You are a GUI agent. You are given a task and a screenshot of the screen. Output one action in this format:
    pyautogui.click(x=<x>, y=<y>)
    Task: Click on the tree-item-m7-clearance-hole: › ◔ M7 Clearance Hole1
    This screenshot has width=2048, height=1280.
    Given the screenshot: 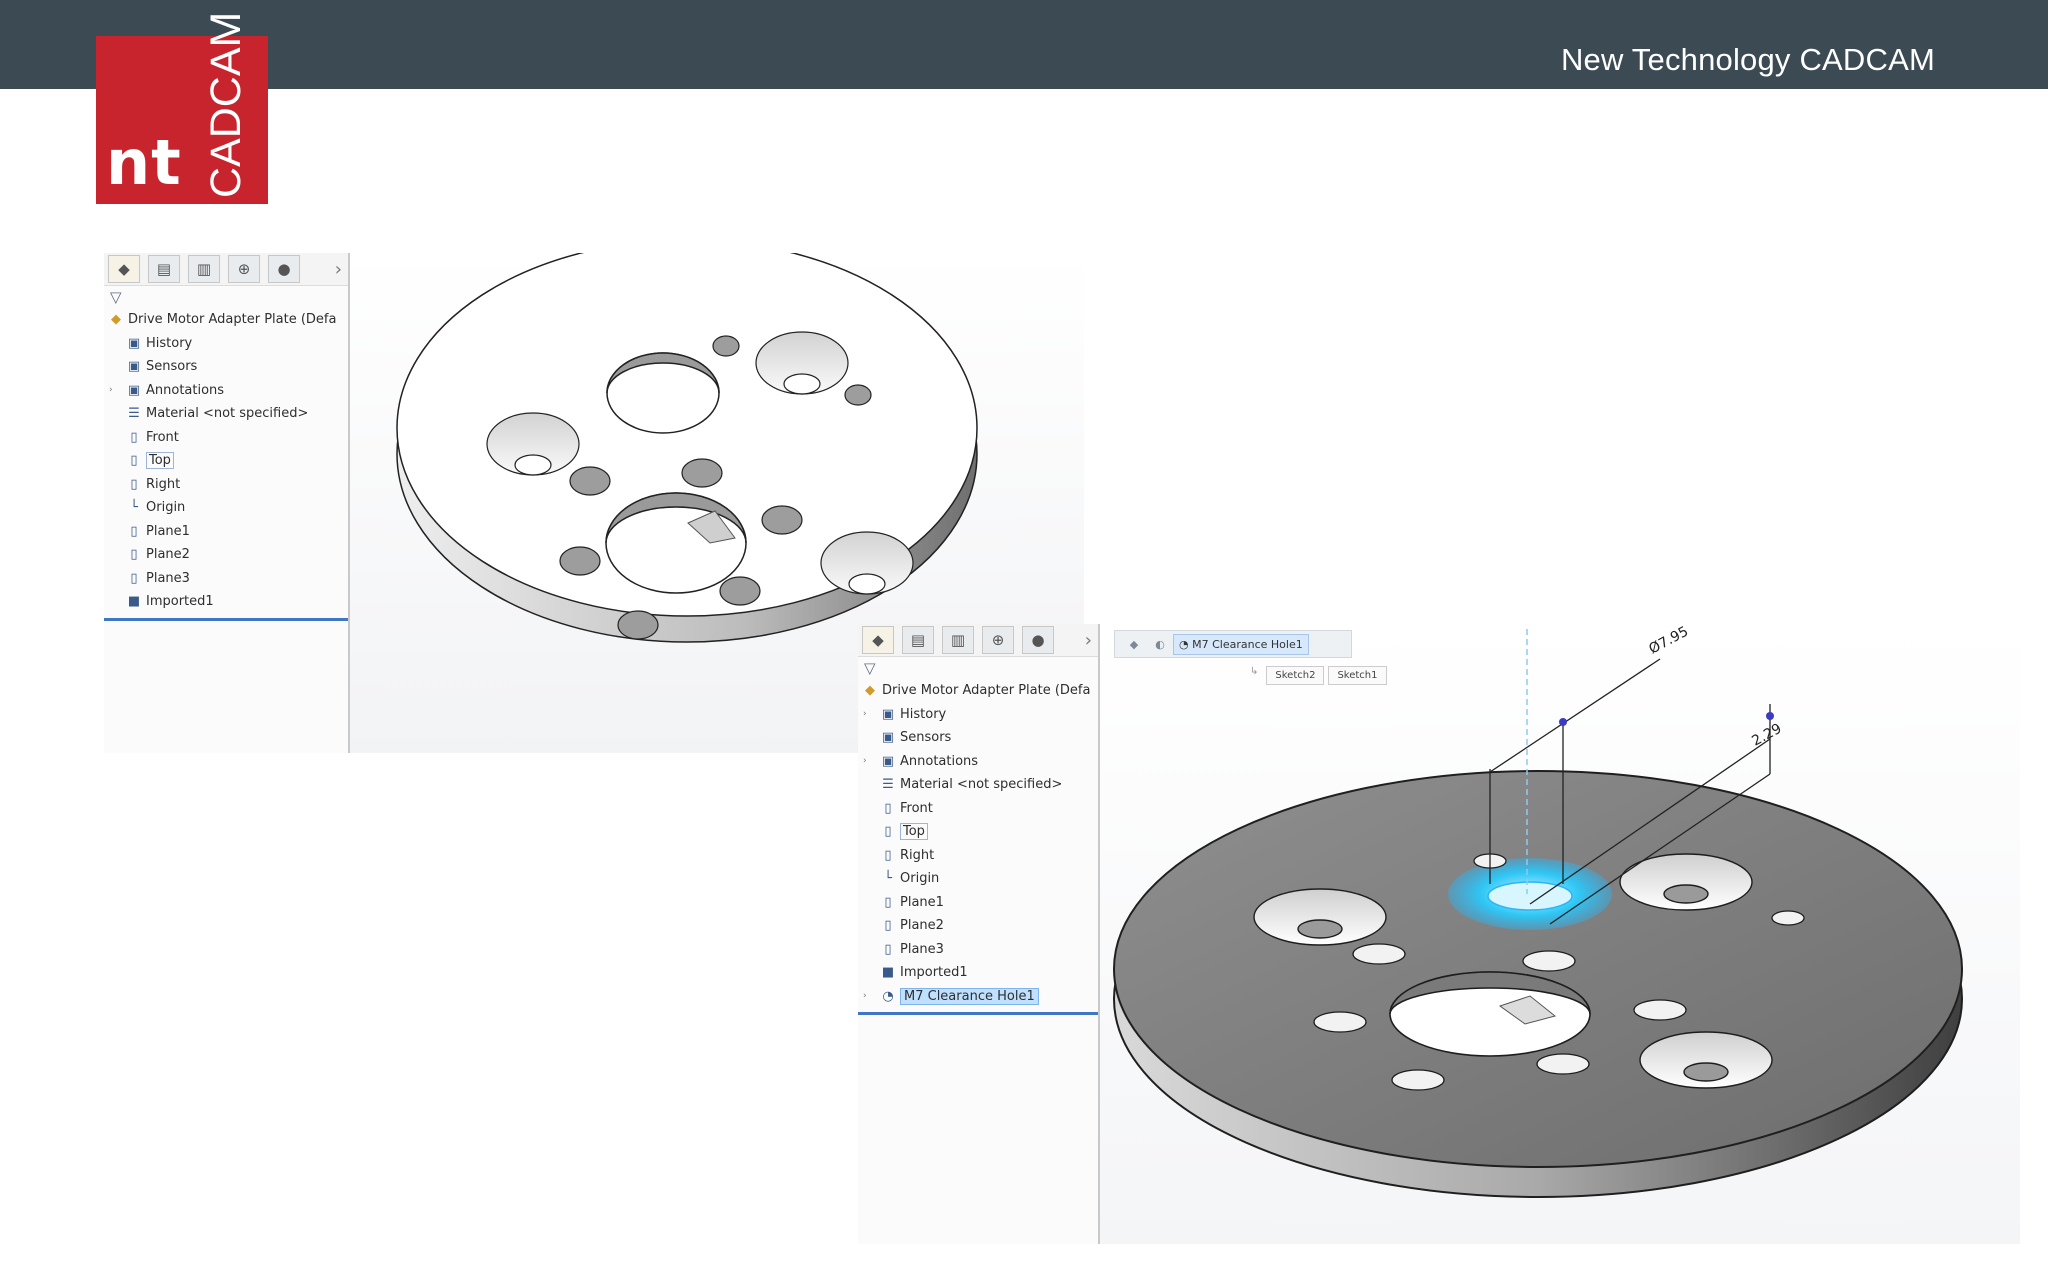 What is the action you would take?
    pyautogui.click(x=978, y=997)
    